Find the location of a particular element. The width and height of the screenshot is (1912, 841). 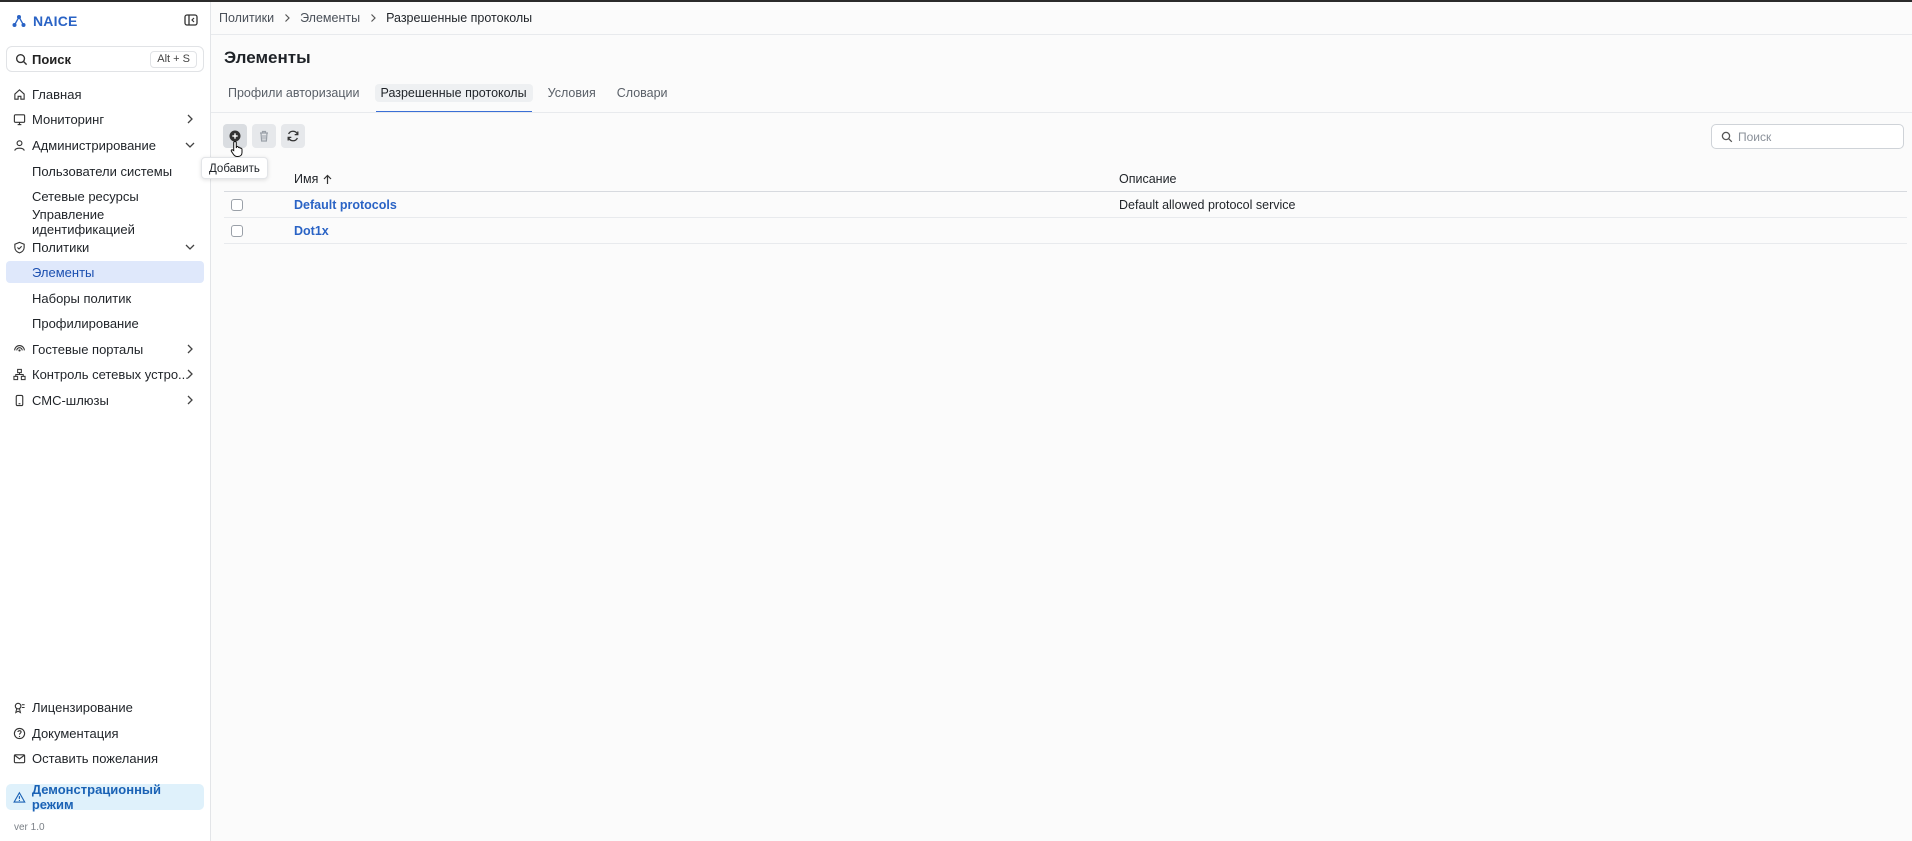

app-version: ver 1.0 is located at coordinates (29, 827).